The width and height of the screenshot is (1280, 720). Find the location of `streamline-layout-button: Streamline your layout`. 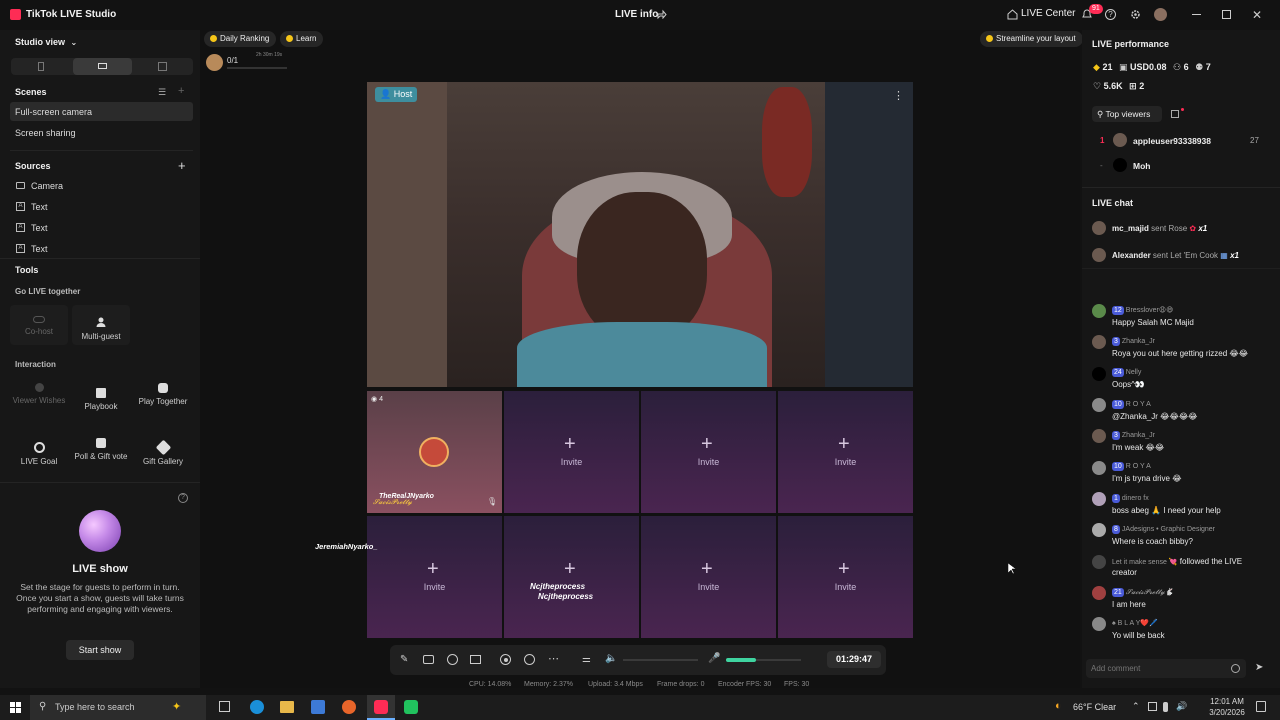

streamline-layout-button: Streamline your layout is located at coordinates (1031, 39).